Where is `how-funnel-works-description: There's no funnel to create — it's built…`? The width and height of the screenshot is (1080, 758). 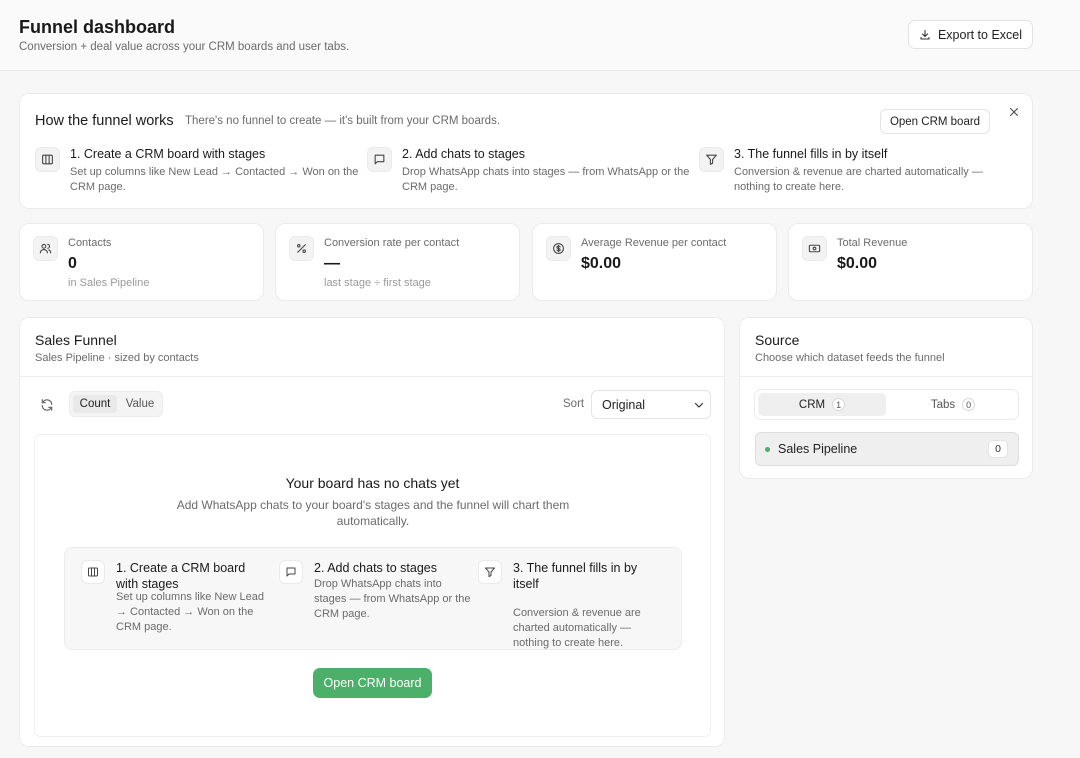
how-funnel-works-description: There's no funnel to create — it's built… is located at coordinates (343, 121).